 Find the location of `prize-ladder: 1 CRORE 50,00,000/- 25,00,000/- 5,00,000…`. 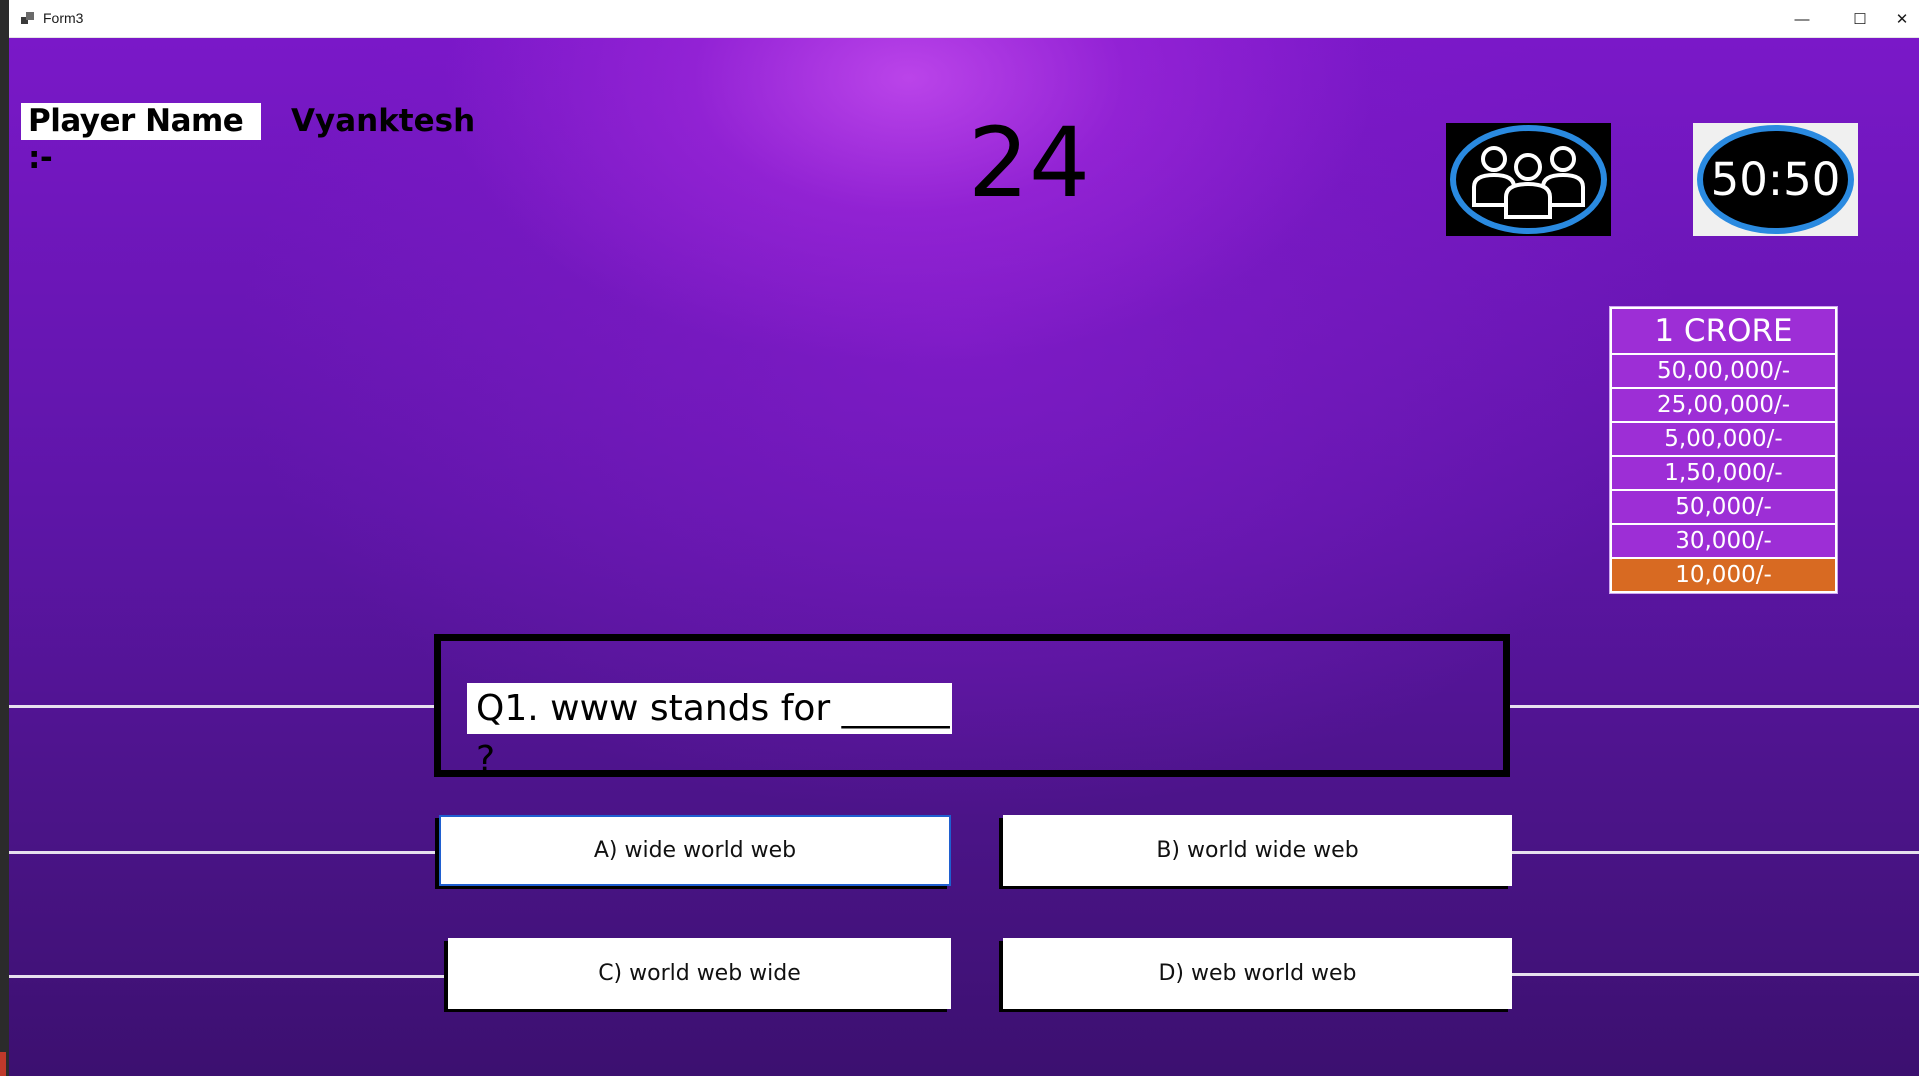

prize-ladder: 1 CRORE 50,00,000/- 25,00,000/- 5,00,000… is located at coordinates (1723, 450).